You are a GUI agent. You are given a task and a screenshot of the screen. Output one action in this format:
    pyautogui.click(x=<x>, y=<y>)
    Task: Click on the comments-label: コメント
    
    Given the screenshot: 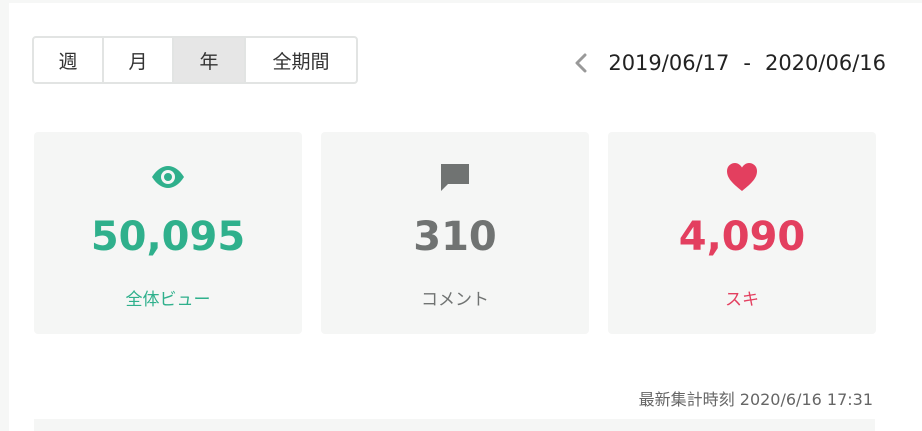 What is the action you would take?
    pyautogui.click(x=455, y=300)
    